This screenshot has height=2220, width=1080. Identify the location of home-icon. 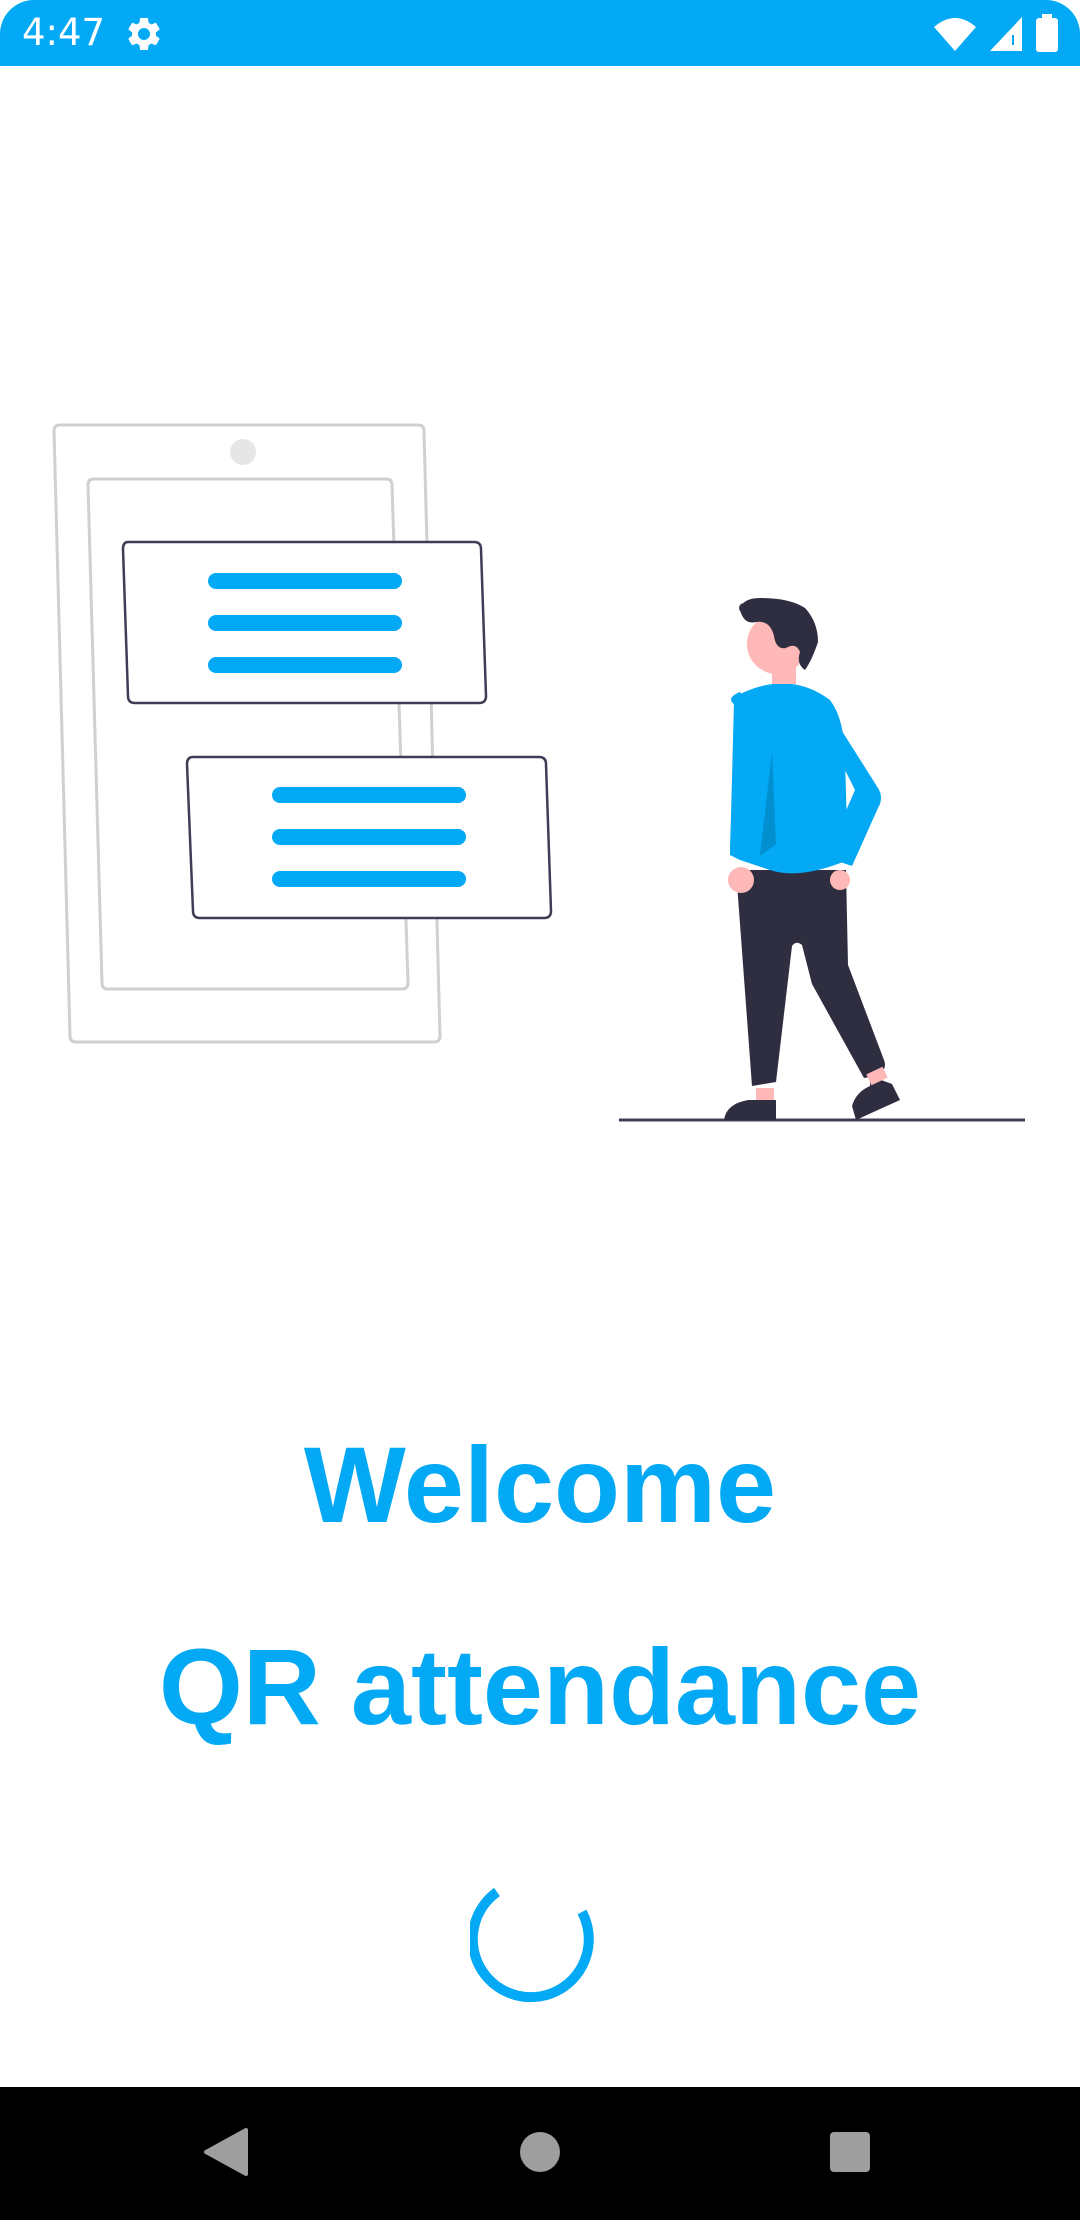
(540, 2152).